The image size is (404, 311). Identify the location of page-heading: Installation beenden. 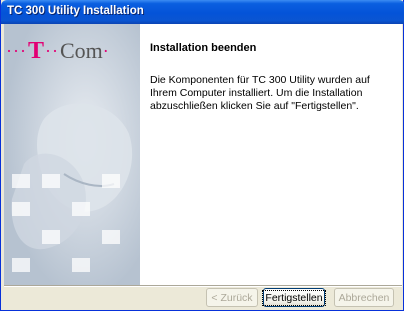
(203, 48).